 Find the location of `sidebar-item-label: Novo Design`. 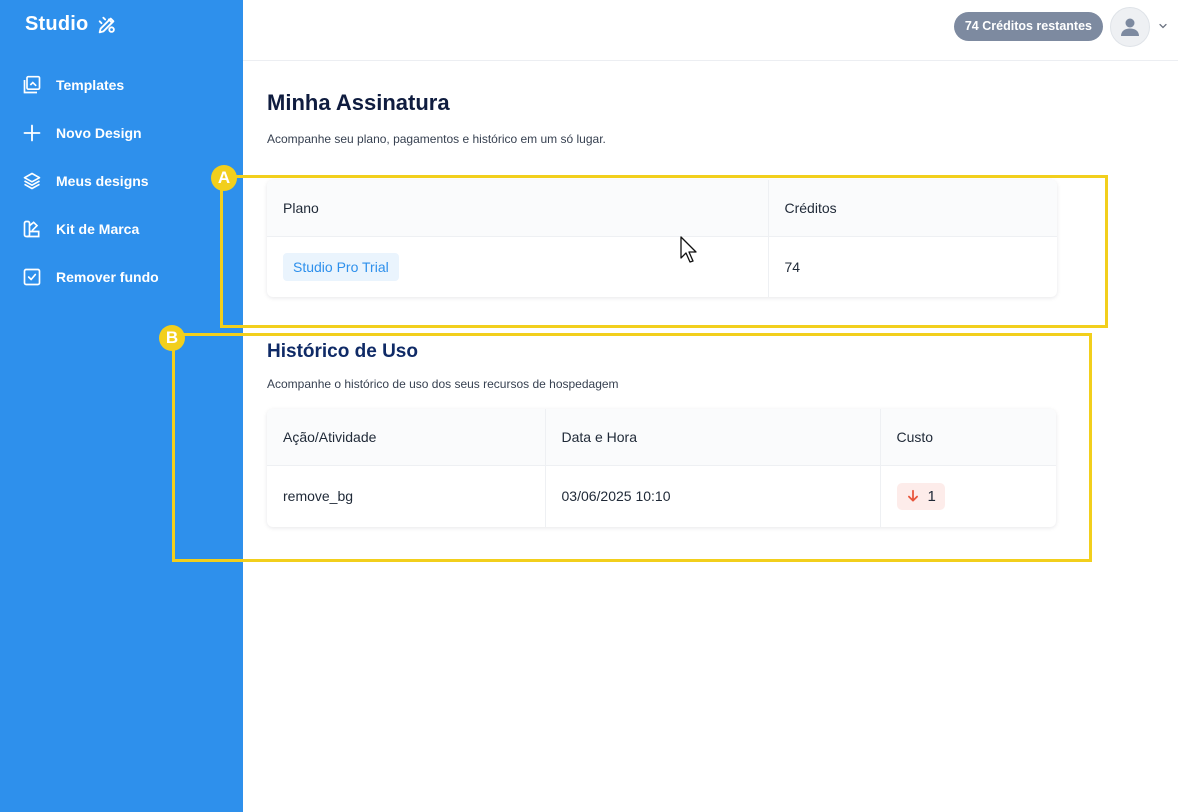

sidebar-item-label: Novo Design is located at coordinates (99, 133).